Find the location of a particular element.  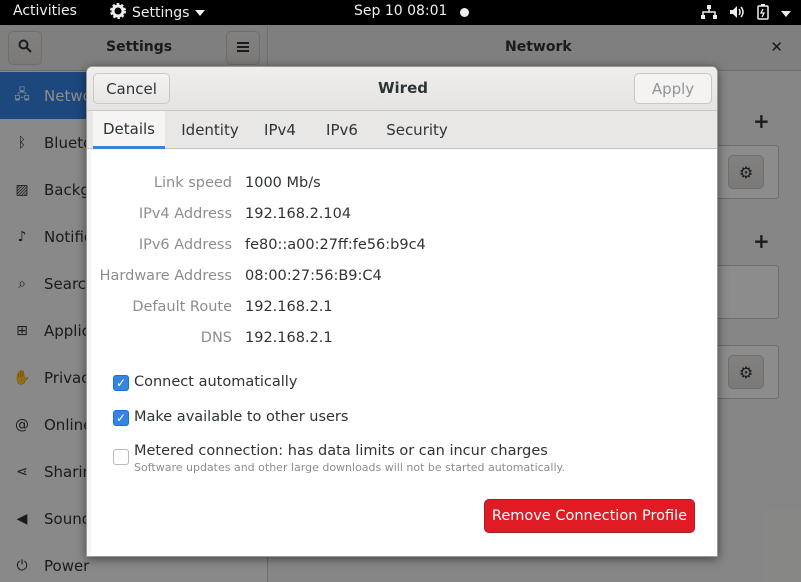

available-to-others-checkbox: ✓ Make available to other users is located at coordinates (230, 417).